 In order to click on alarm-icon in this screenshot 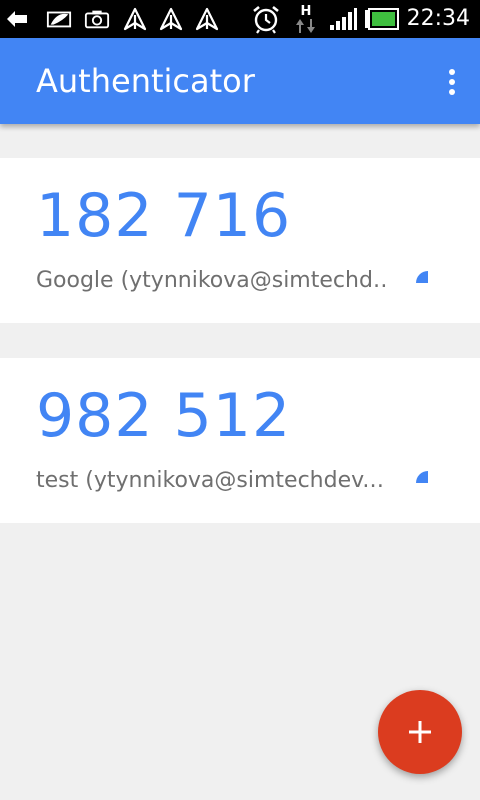, I will do `click(266, 19)`.